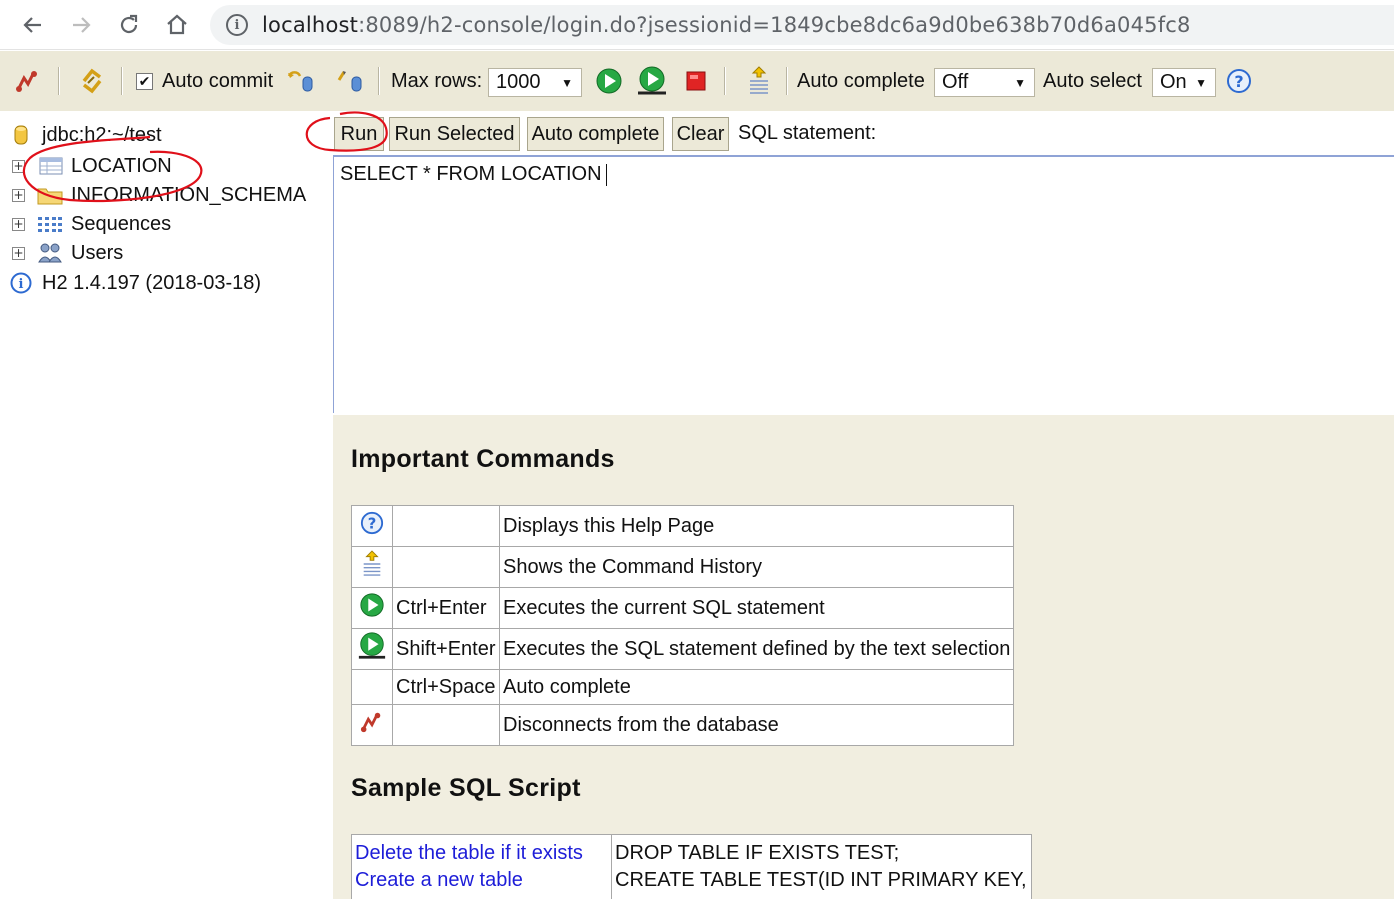  Describe the element at coordinates (446, 649) in the screenshot. I see `command-key: Shift+Enter` at that location.